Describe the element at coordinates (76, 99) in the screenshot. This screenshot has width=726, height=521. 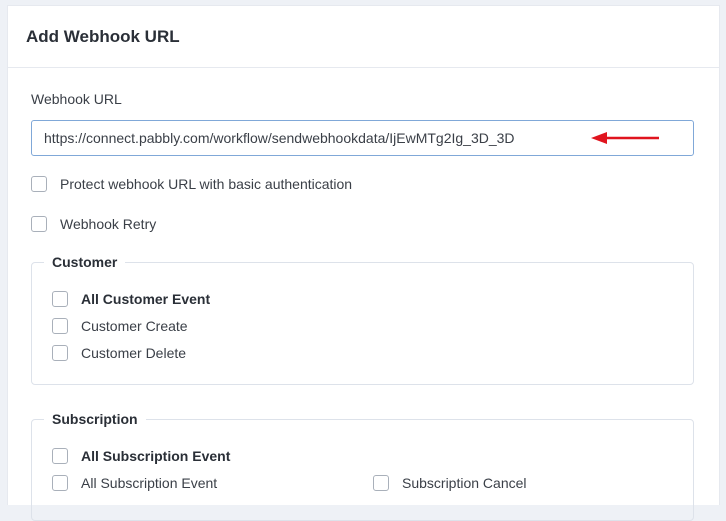
I see `webhook-url-label: Webhook URL` at that location.